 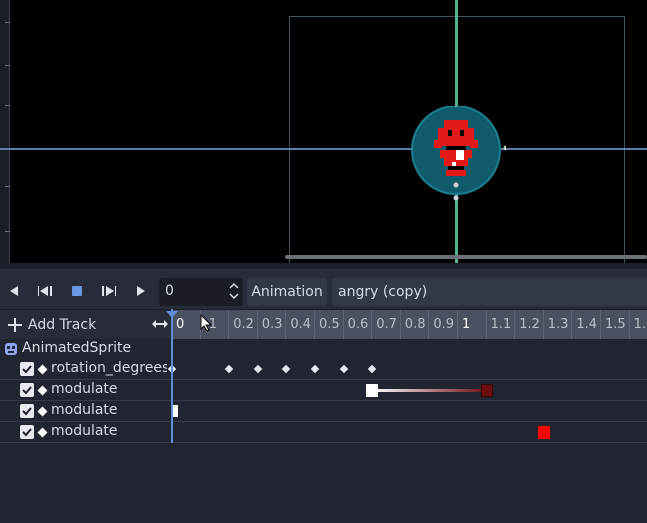 What do you see at coordinates (323, 369) in the screenshot?
I see `track-row: rotation_degrees` at bounding box center [323, 369].